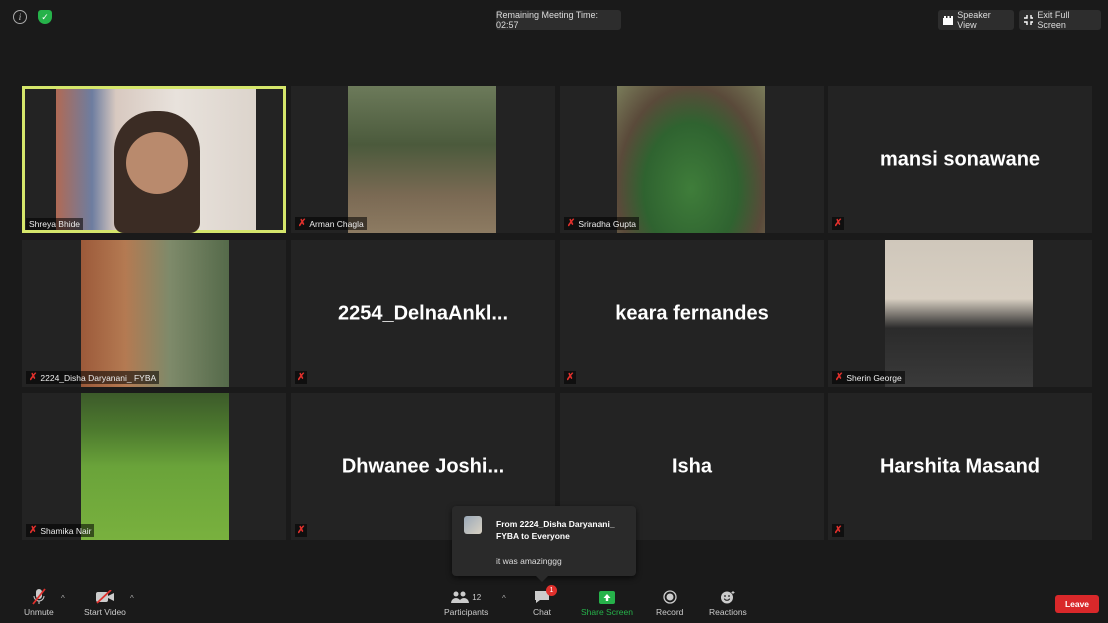  What do you see at coordinates (558, 20) in the screenshot?
I see `meeting-timer: Remaining Meeting Time: 02:57` at bounding box center [558, 20].